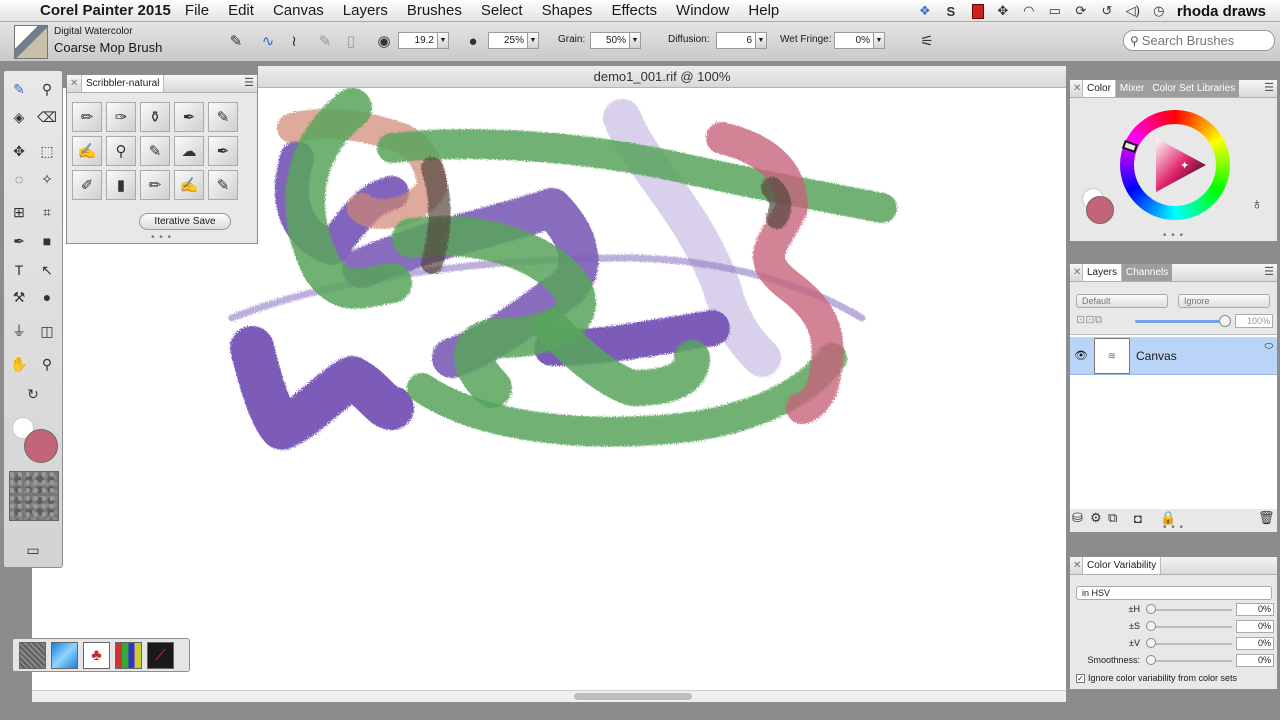 The height and width of the screenshot is (720, 1280). What do you see at coordinates (1122, 565) in the screenshot?
I see `tab-color-variability: Color Variability` at bounding box center [1122, 565].